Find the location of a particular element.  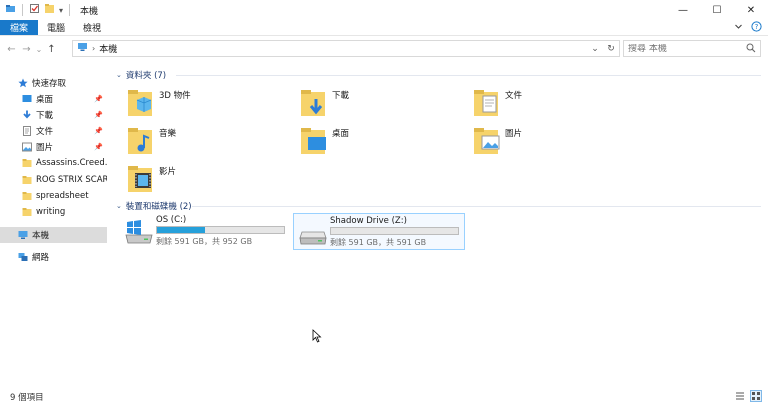

tiles-view-icon is located at coordinates (756, 396).